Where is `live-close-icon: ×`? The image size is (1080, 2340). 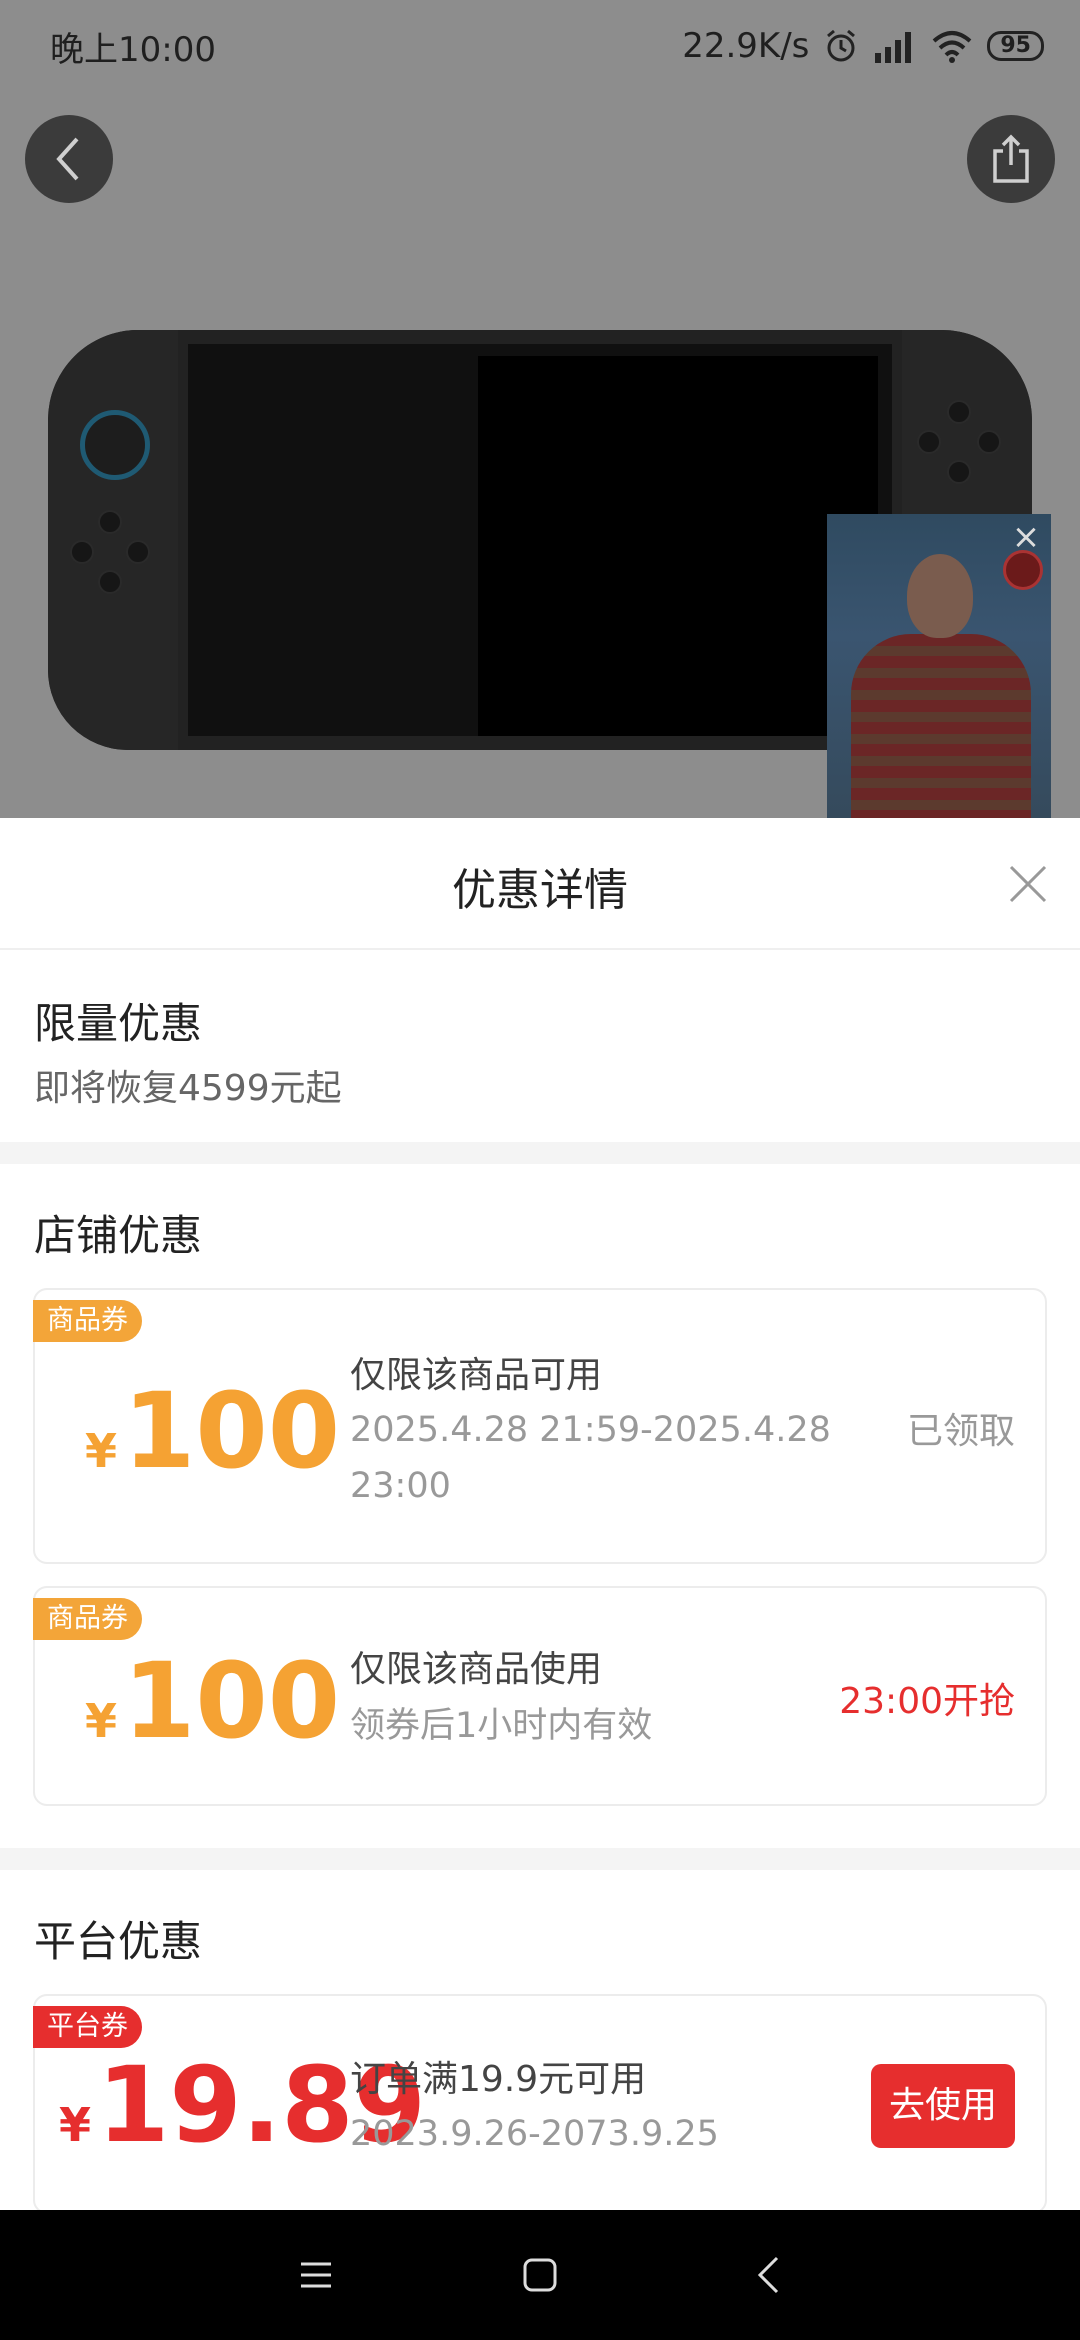
live-close-icon: × is located at coordinates (1026, 537).